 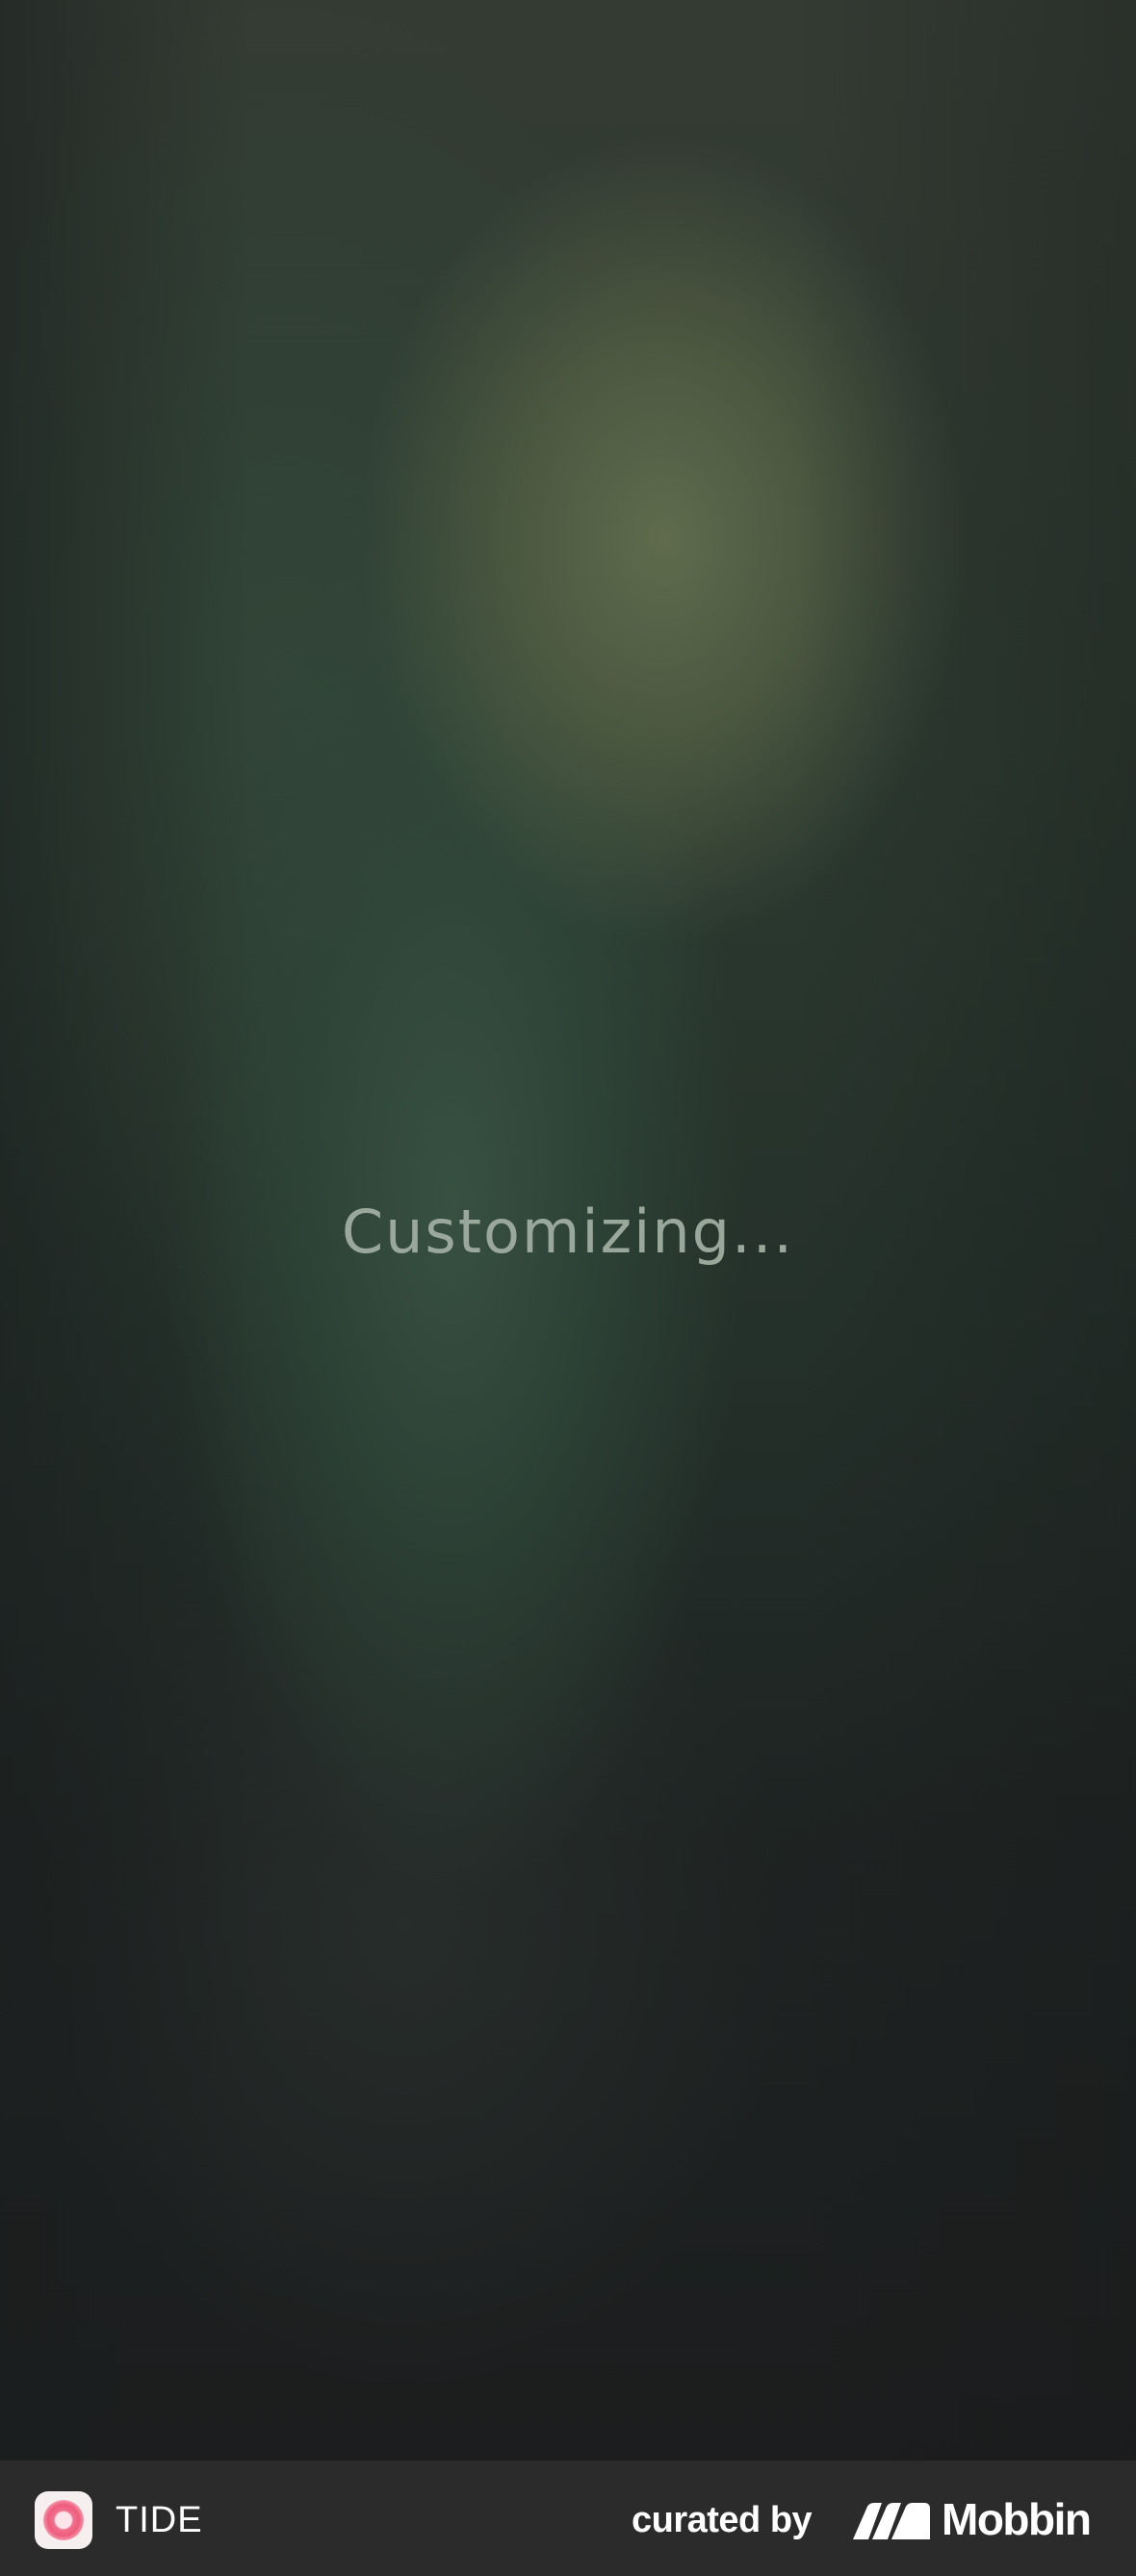 I want to click on app-name: TIDE, so click(x=159, y=2520).